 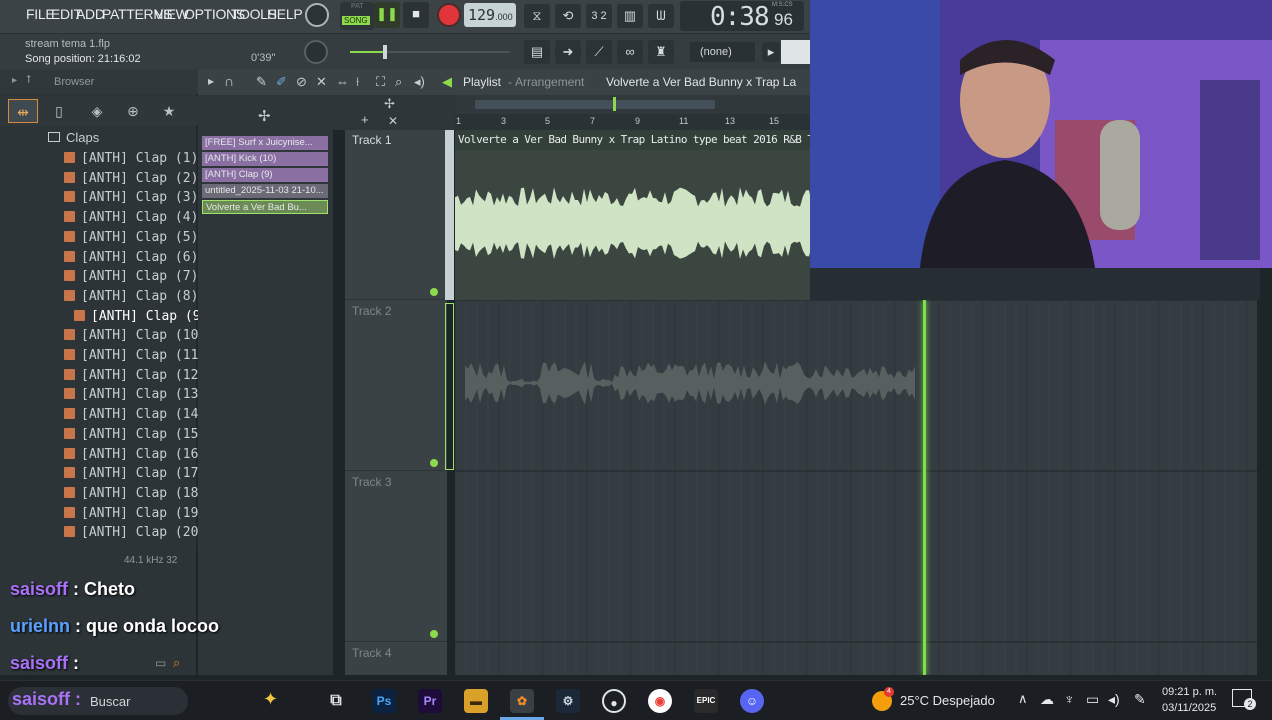 What do you see at coordinates (131, 217) in the screenshot?
I see `browser-item: [ANTH] Clap (4)` at bounding box center [131, 217].